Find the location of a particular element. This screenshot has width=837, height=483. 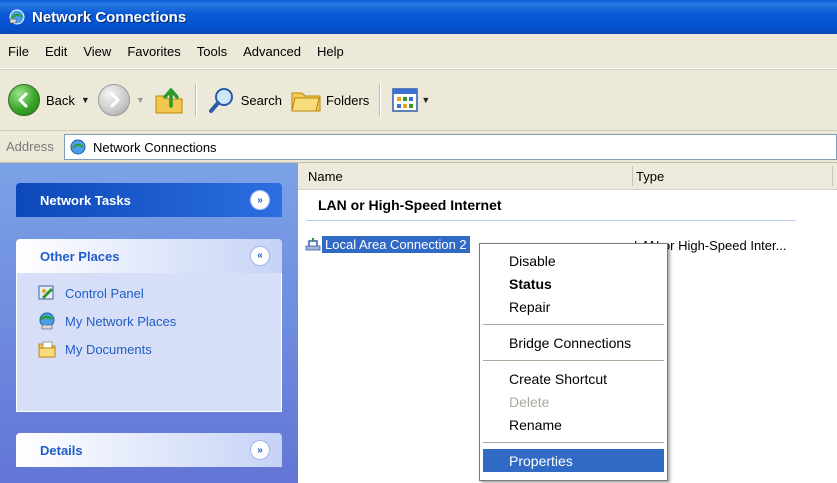

details-header: Details » is located at coordinates (149, 450).